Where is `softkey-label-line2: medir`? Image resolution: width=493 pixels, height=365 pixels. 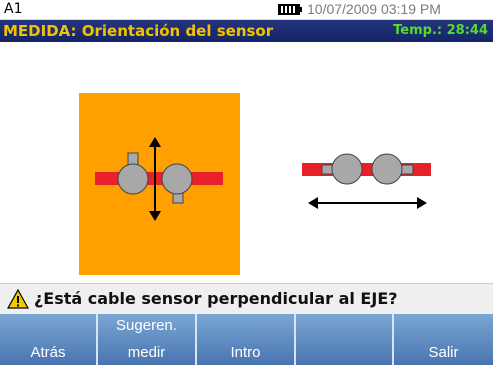 softkey-label-line2: medir is located at coordinates (146, 352).